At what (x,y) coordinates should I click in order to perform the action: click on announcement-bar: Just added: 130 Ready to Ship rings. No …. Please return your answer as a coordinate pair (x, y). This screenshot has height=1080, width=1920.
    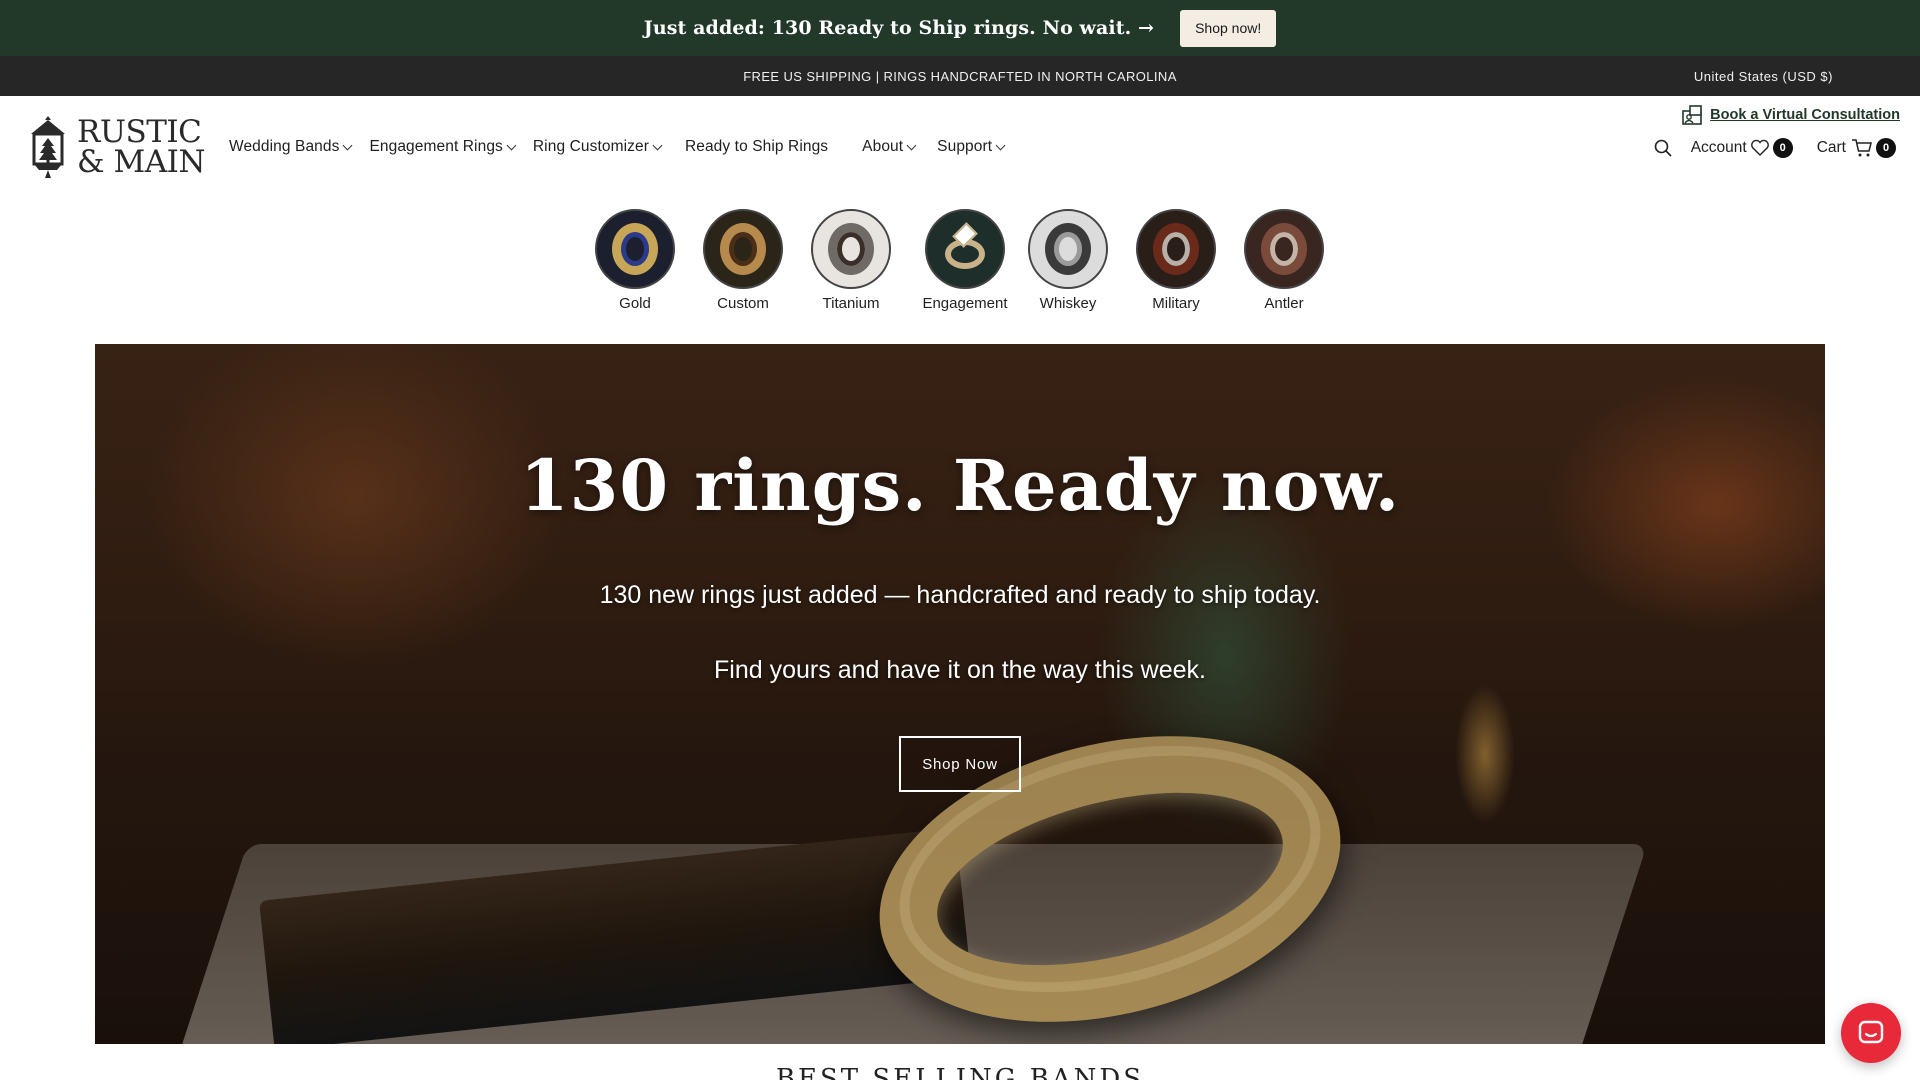
    Looking at the image, I should click on (960, 28).